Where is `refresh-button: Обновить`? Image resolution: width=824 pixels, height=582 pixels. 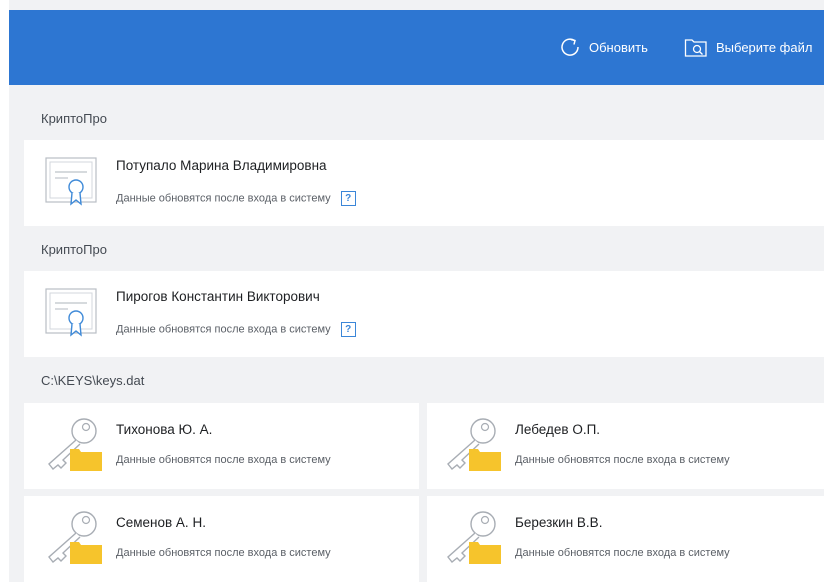
refresh-button: Обновить is located at coordinates (603, 47).